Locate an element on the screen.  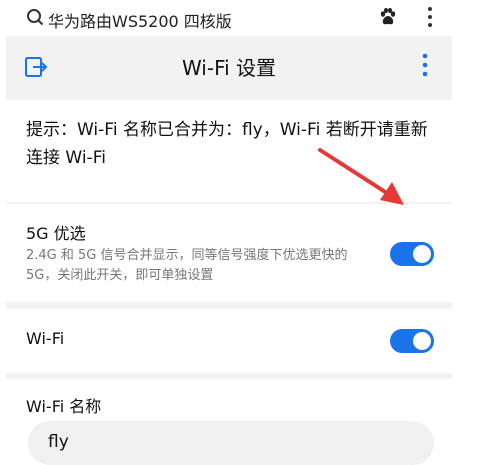
more-options-icon is located at coordinates (425, 67).